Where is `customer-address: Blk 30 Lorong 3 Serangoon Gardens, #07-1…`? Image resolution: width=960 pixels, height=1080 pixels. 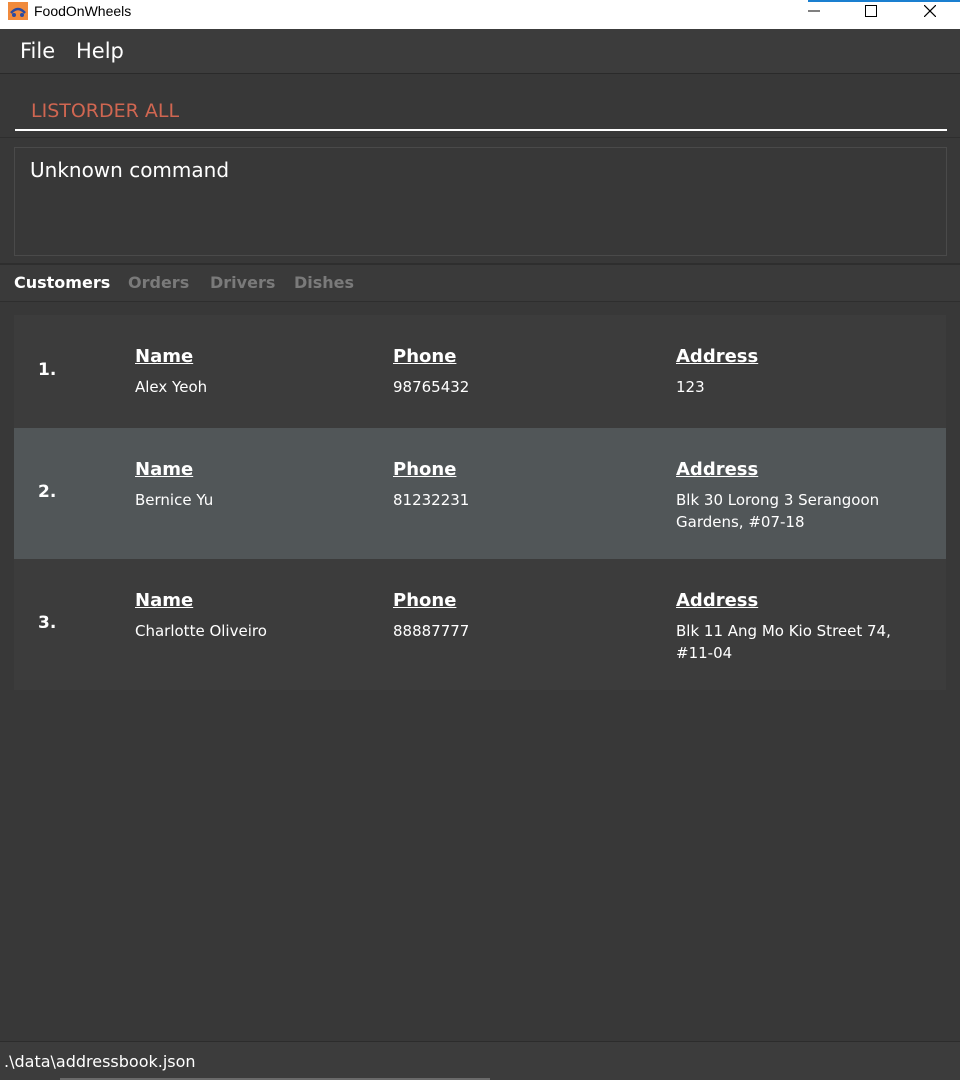 customer-address: Blk 30 Lorong 3 Serangoon Gardens, #07-1… is located at coordinates (777, 511).